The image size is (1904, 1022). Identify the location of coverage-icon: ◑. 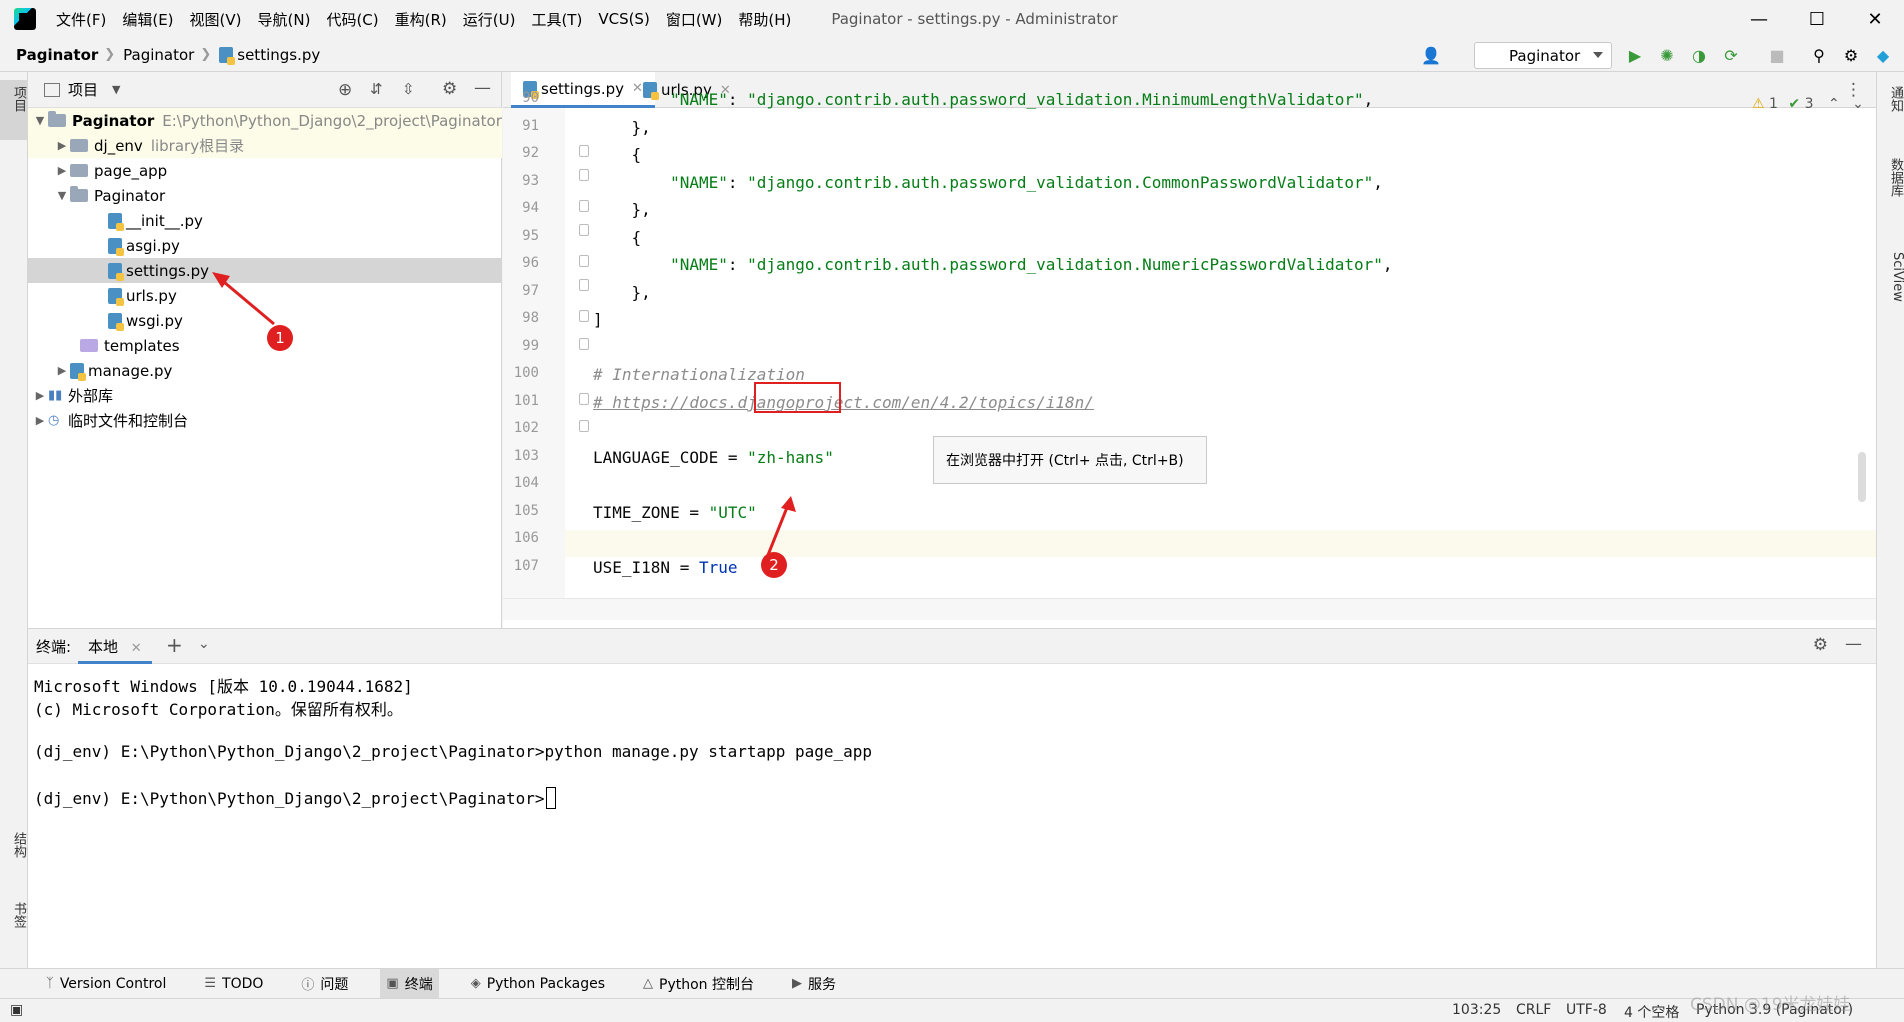
(1699, 55).